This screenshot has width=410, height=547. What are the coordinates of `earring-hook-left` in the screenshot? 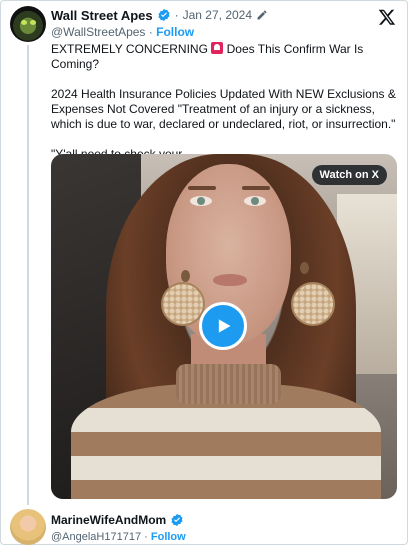 It's located at (185, 276).